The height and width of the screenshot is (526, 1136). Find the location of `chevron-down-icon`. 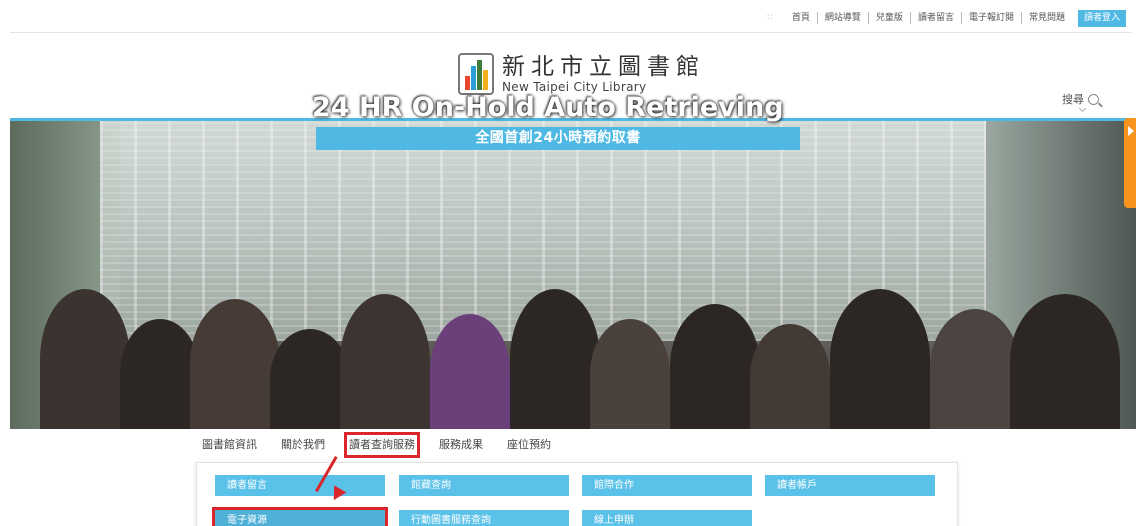

chevron-down-icon is located at coordinates (1082, 108).